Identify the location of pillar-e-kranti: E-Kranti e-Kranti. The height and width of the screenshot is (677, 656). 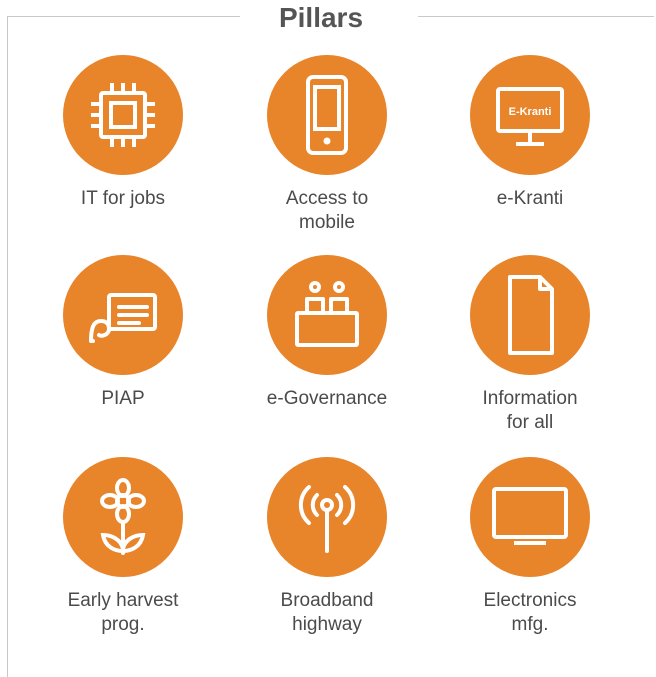
(530, 133).